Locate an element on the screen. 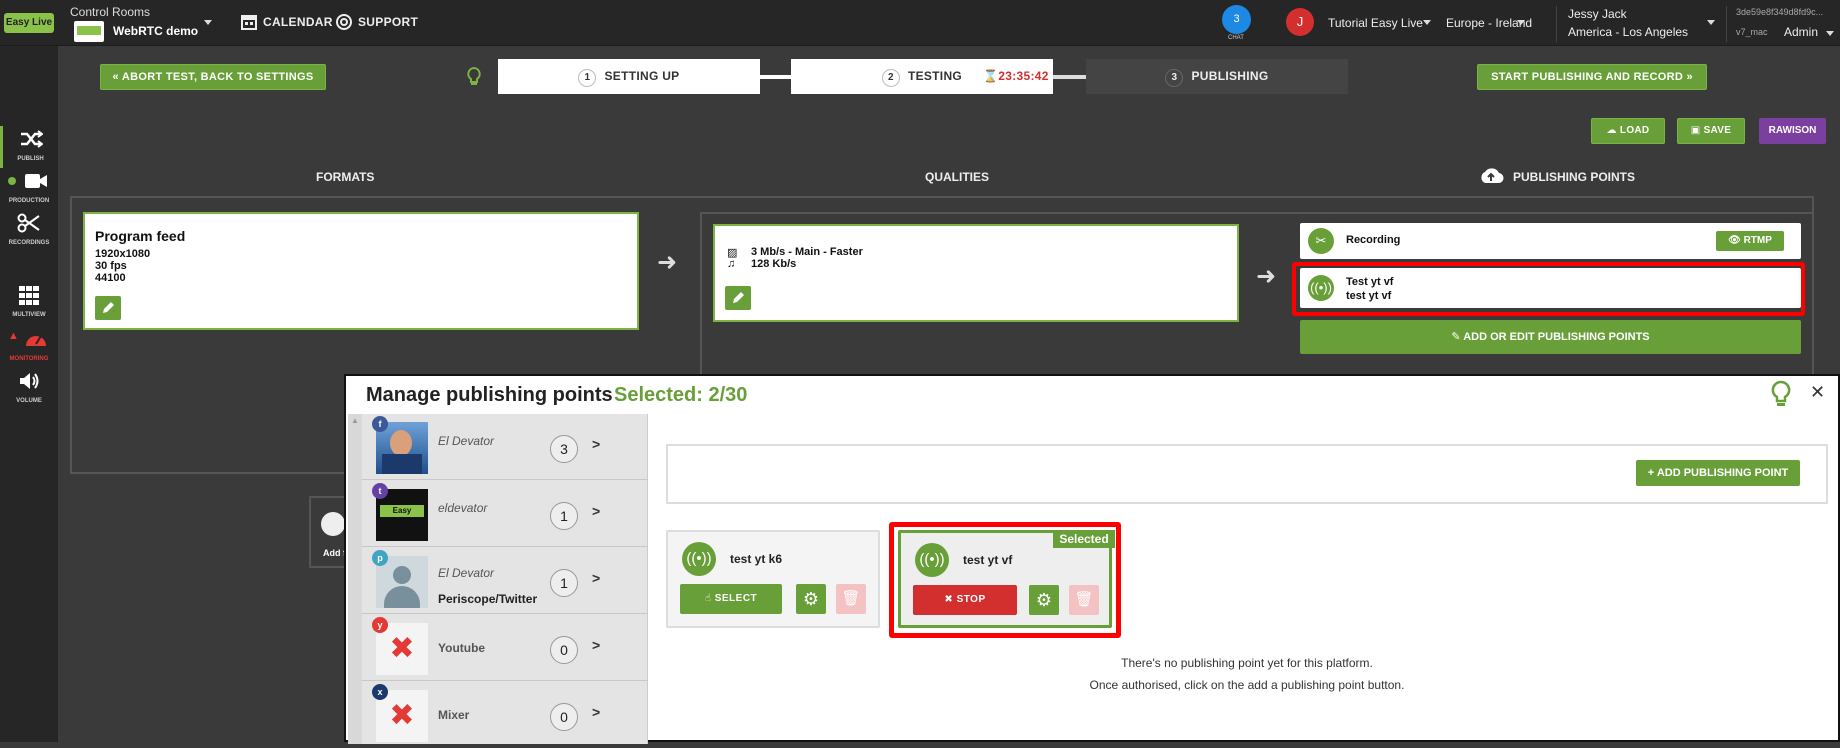 This screenshot has height=748, width=1840. support-link: SUPPORT is located at coordinates (388, 22).